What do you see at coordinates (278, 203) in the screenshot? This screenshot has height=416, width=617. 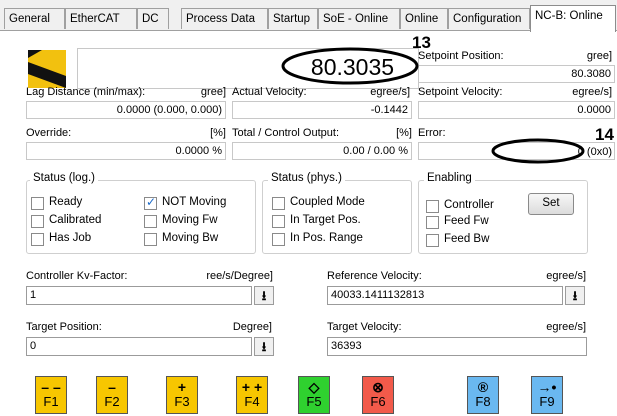 I see `coupled-mode-checkbox` at bounding box center [278, 203].